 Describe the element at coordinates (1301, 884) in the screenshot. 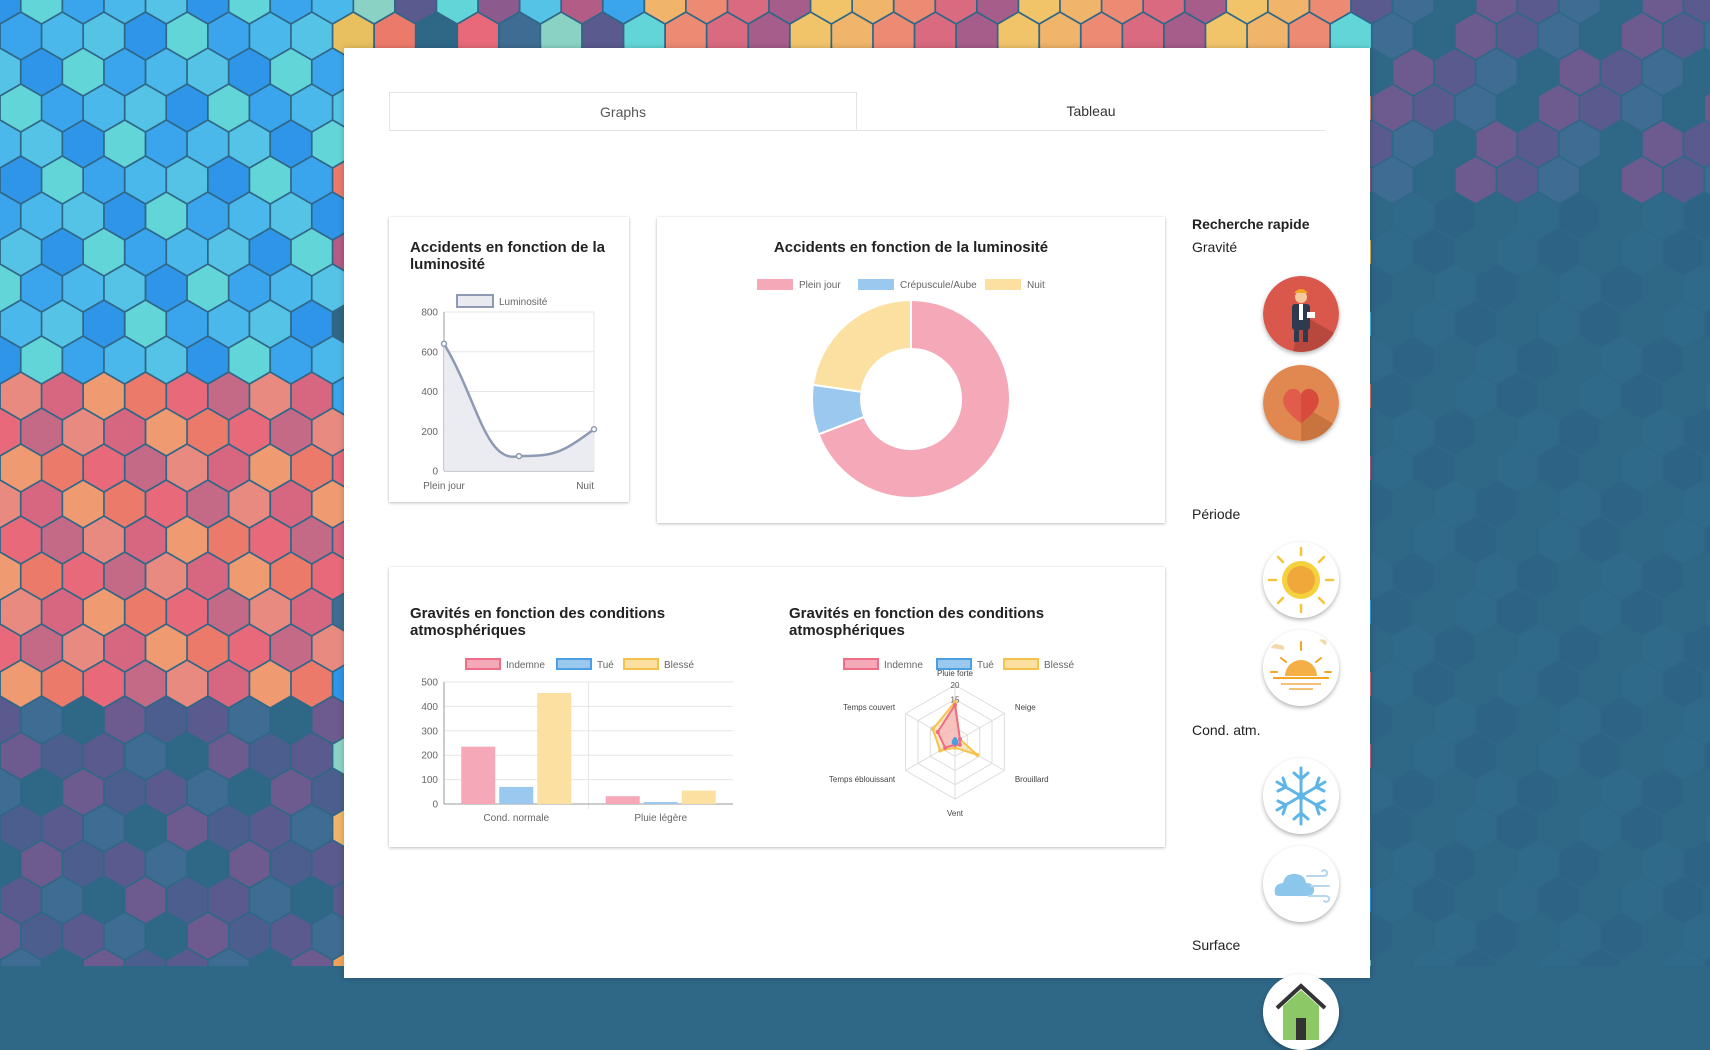

I see `wind-cloud-icon` at that location.